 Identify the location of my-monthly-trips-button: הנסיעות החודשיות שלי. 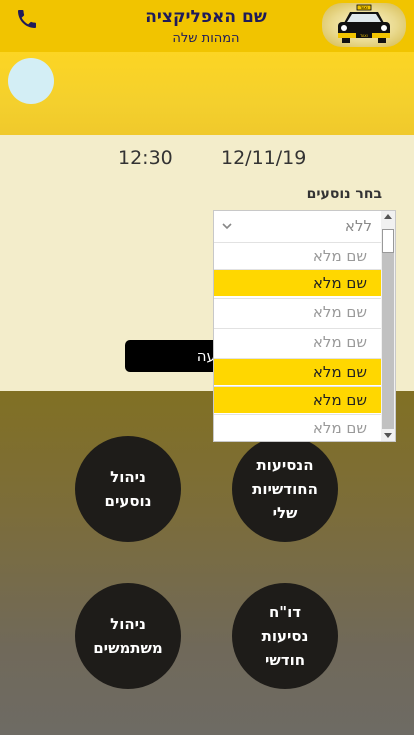
(285, 489).